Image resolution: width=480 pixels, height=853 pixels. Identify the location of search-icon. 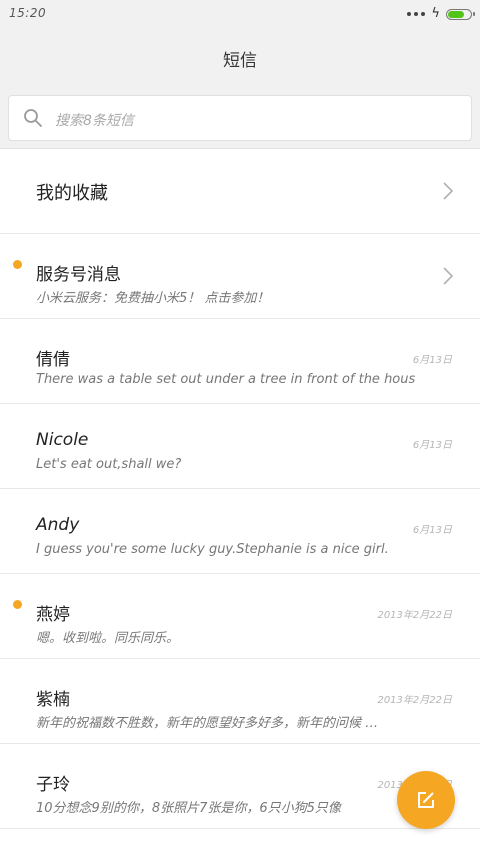
(33, 118).